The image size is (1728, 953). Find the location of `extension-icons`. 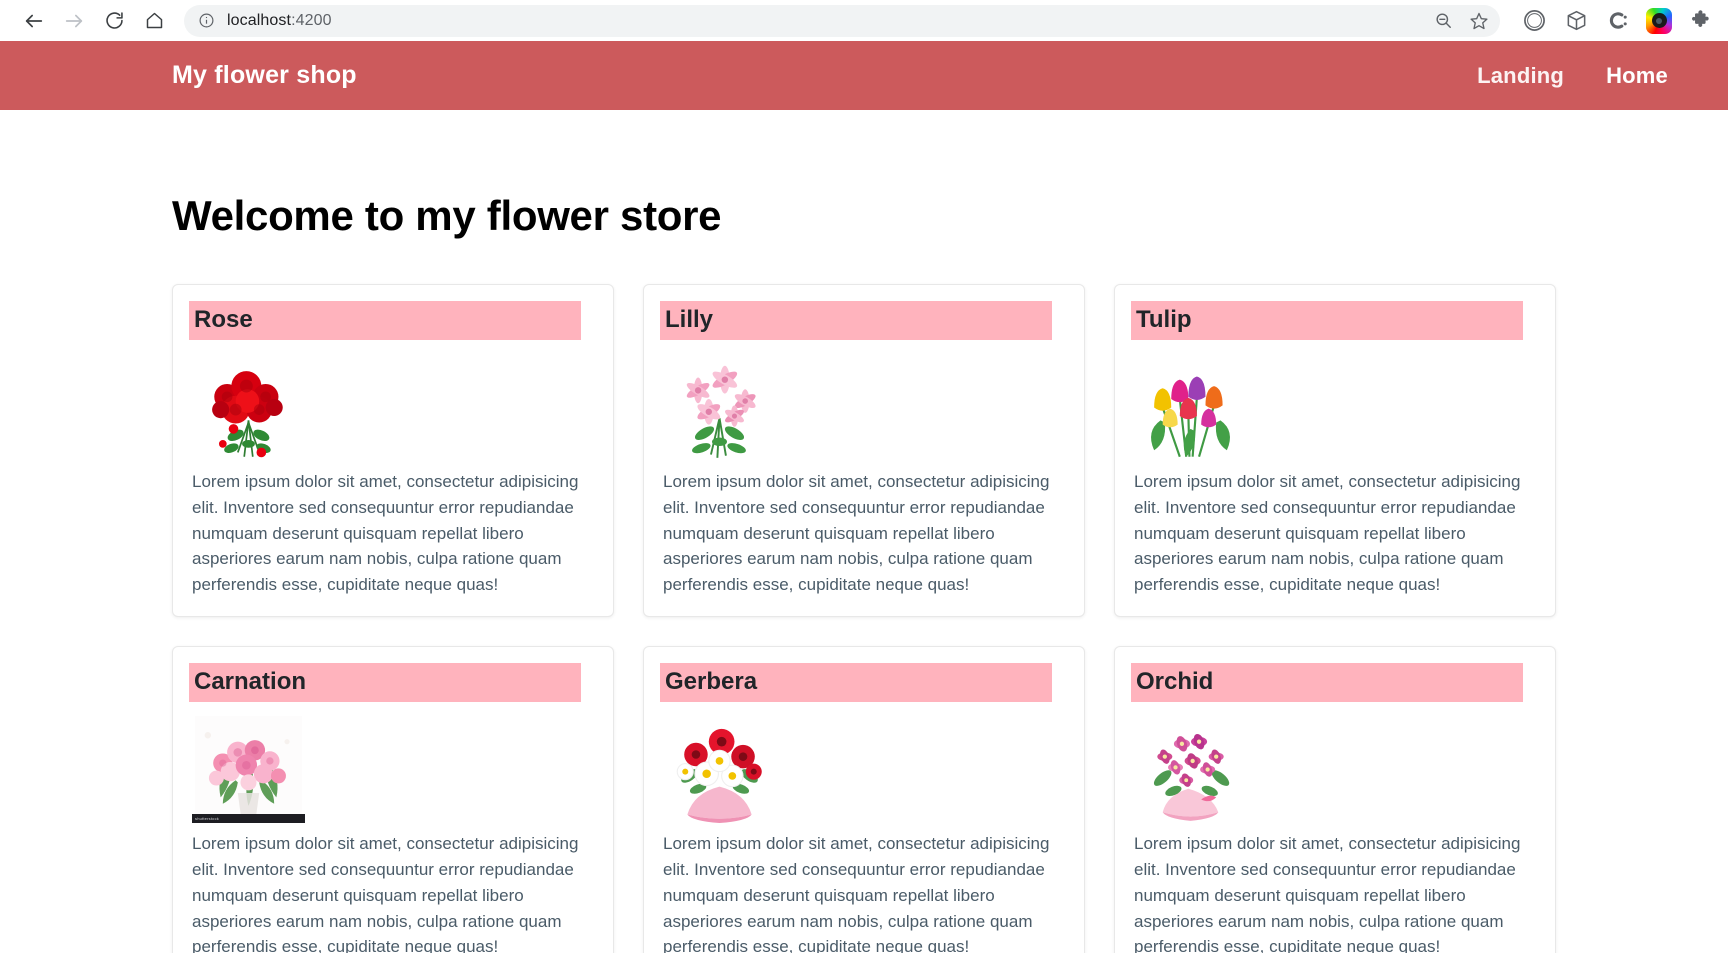

extension-icons is located at coordinates (1617, 21).